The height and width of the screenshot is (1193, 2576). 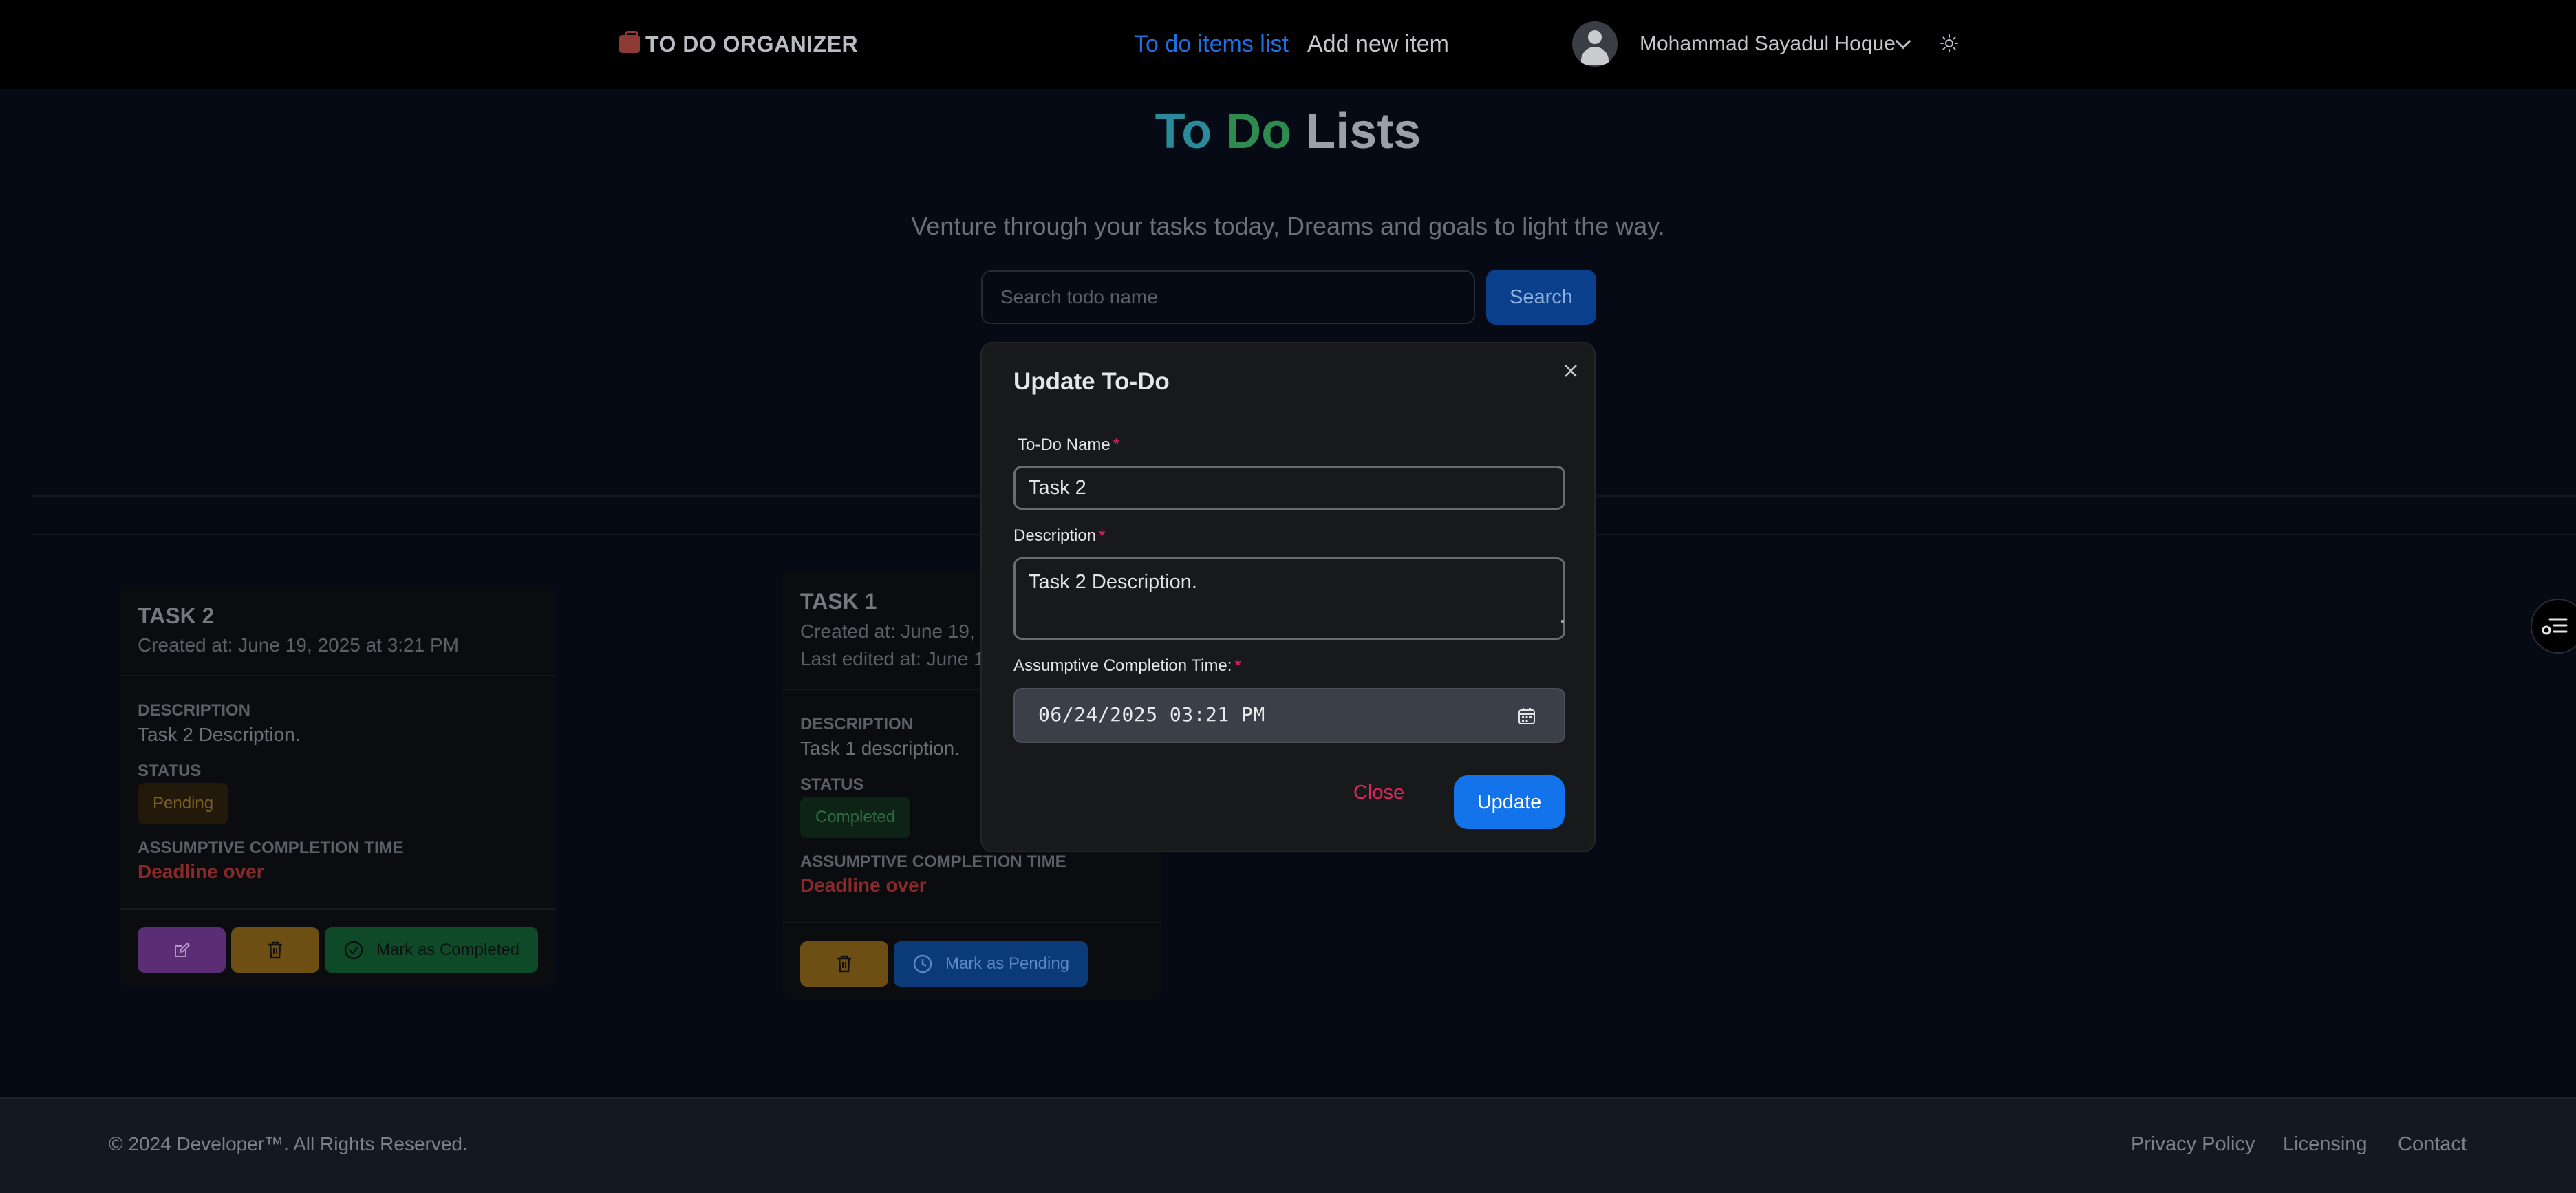 I want to click on card-title: TASK 2, so click(x=176, y=615).